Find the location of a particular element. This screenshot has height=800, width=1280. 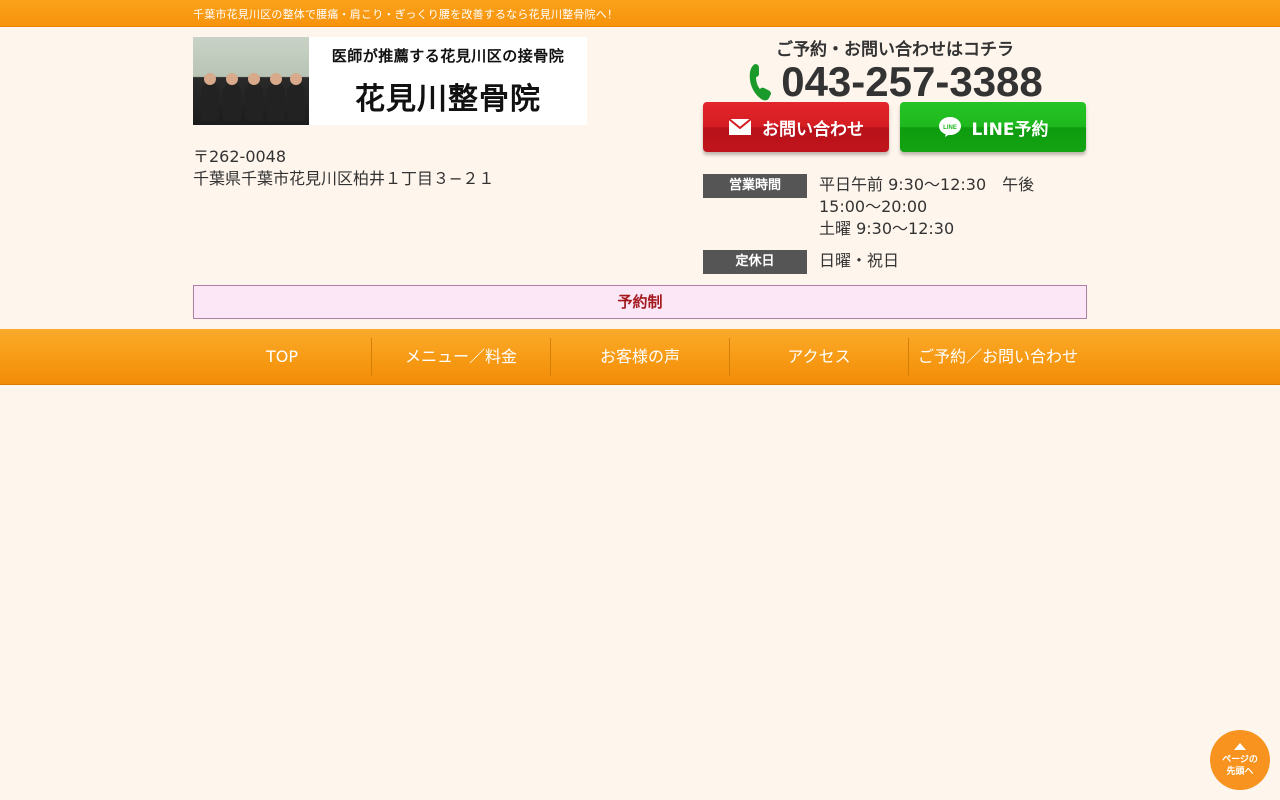

logo-subtitle: 医師が推薦する花見川区の接骨院 is located at coordinates (448, 55).